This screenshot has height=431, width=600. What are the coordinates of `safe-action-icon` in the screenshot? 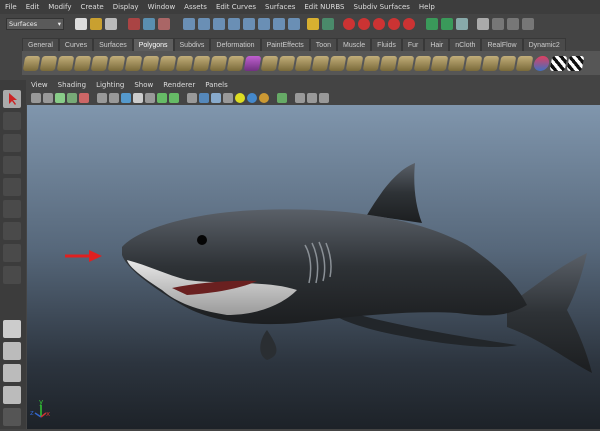 It's located at (162, 98).